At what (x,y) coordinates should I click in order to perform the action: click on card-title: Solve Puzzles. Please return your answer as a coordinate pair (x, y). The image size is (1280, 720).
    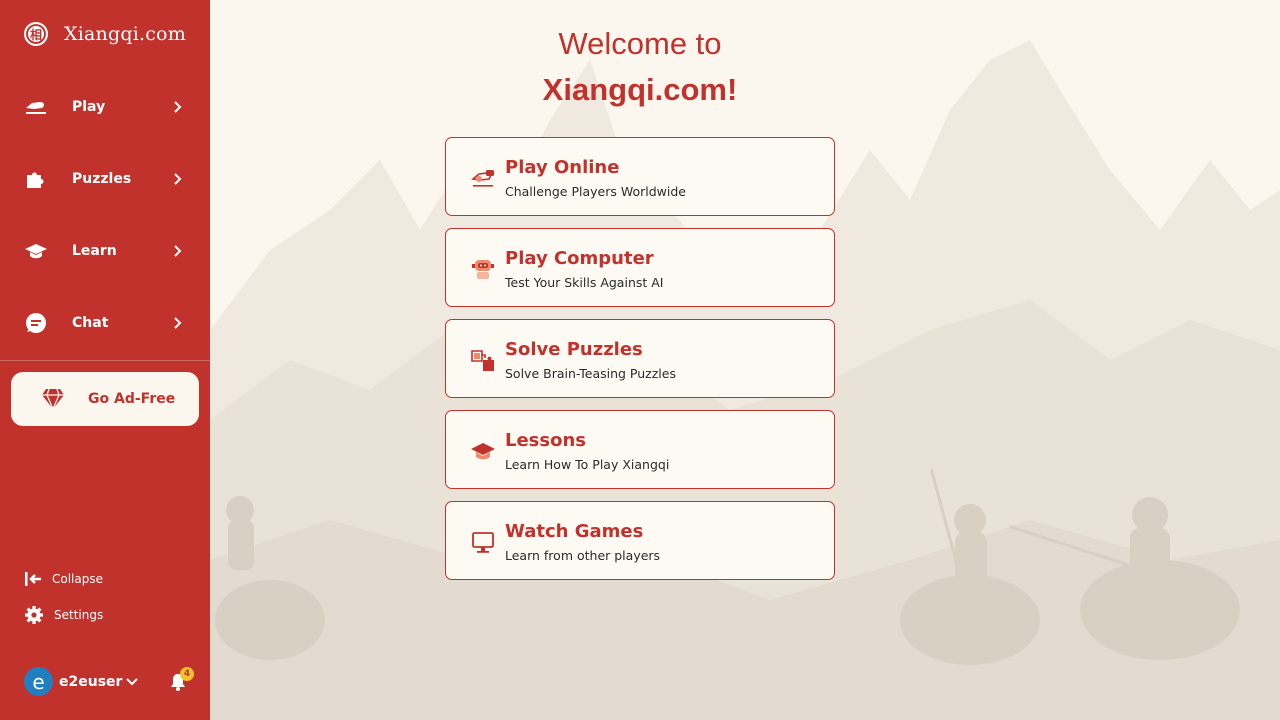
    Looking at the image, I should click on (574, 349).